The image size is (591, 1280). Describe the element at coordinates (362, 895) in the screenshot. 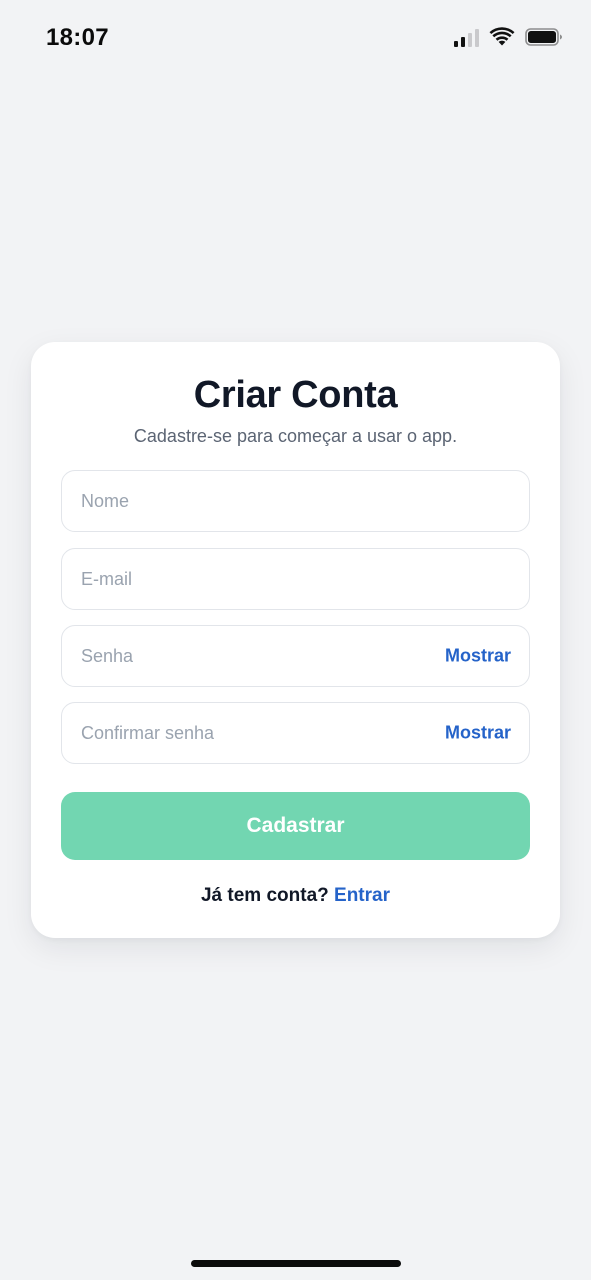

I see `login-link: Entrar` at that location.